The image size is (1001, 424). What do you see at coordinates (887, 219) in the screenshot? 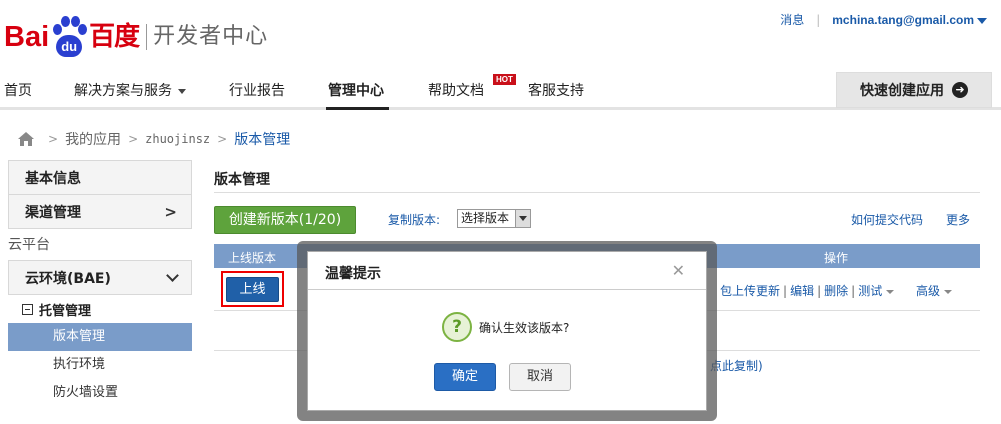
I see `how-to-submit-code-link: 如何提交代码` at bounding box center [887, 219].